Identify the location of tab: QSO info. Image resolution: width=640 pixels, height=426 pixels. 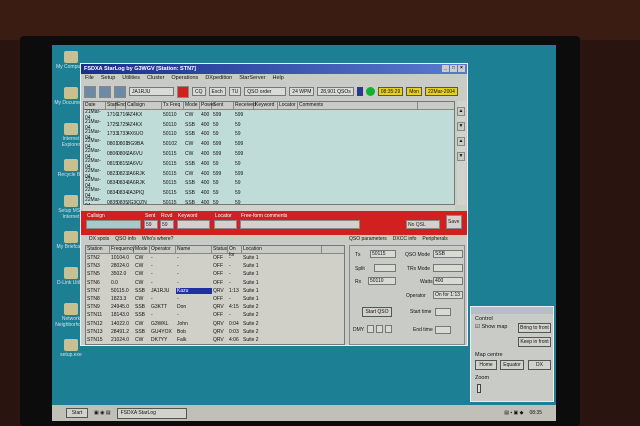
(125, 239).